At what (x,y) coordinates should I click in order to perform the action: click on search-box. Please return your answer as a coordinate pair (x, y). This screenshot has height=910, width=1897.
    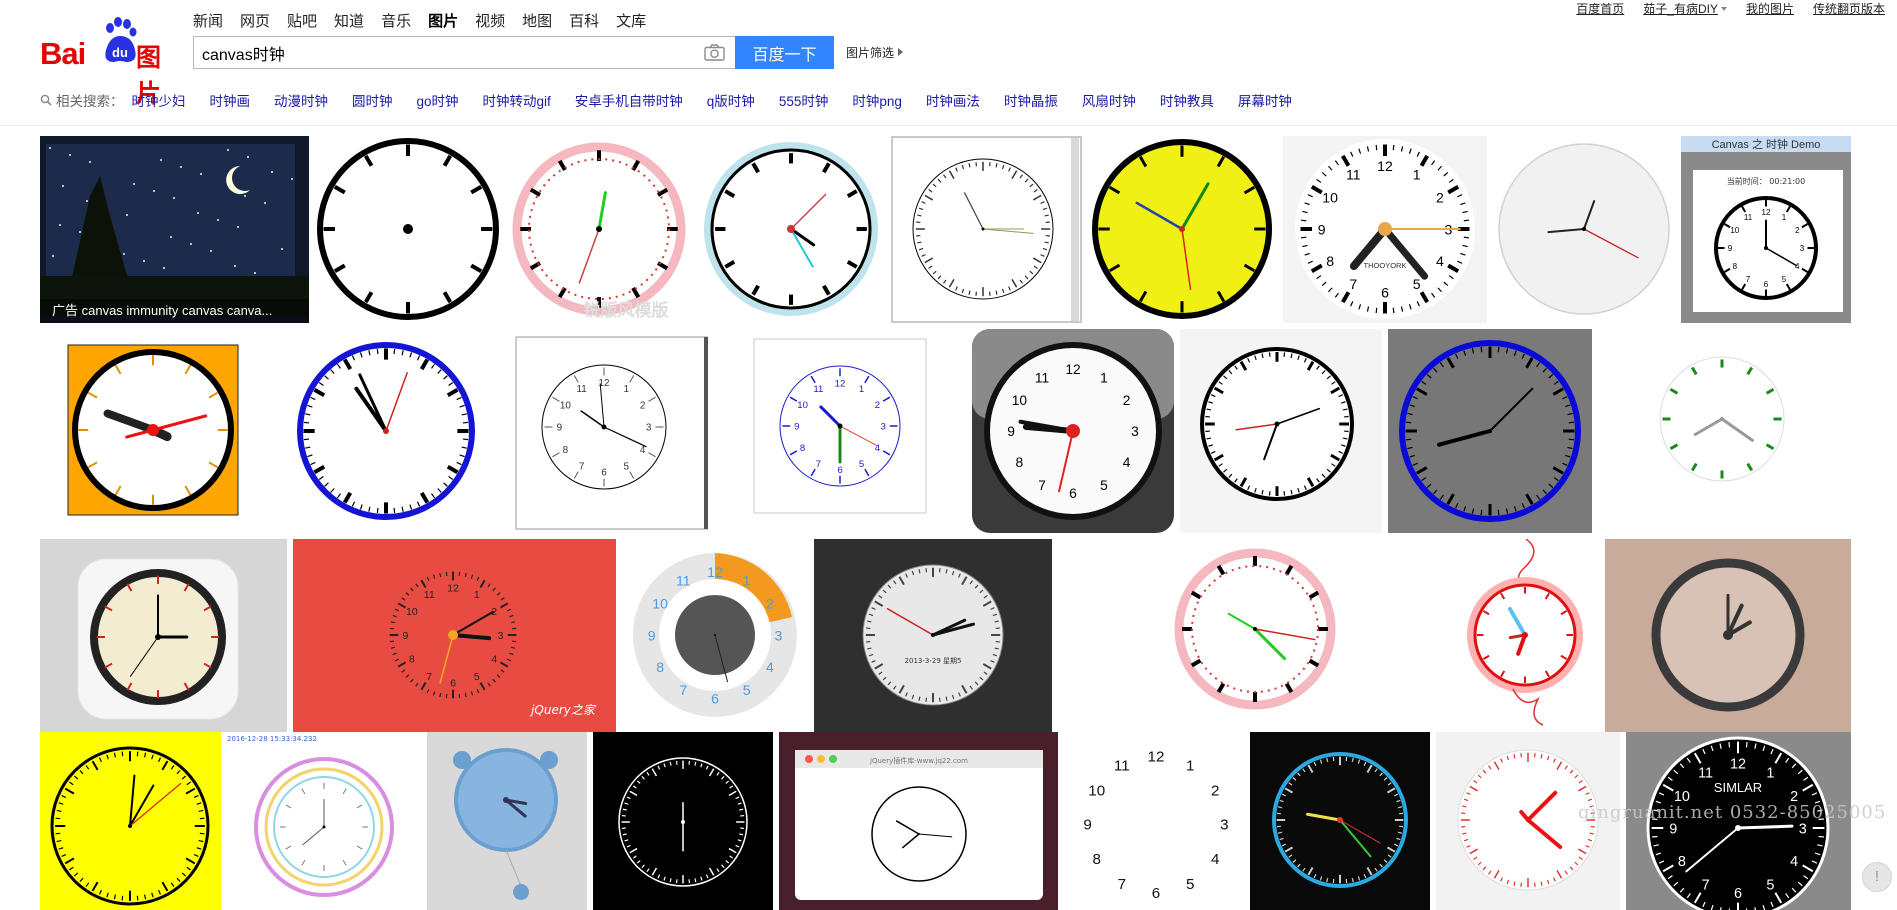
    Looking at the image, I should click on (464, 52).